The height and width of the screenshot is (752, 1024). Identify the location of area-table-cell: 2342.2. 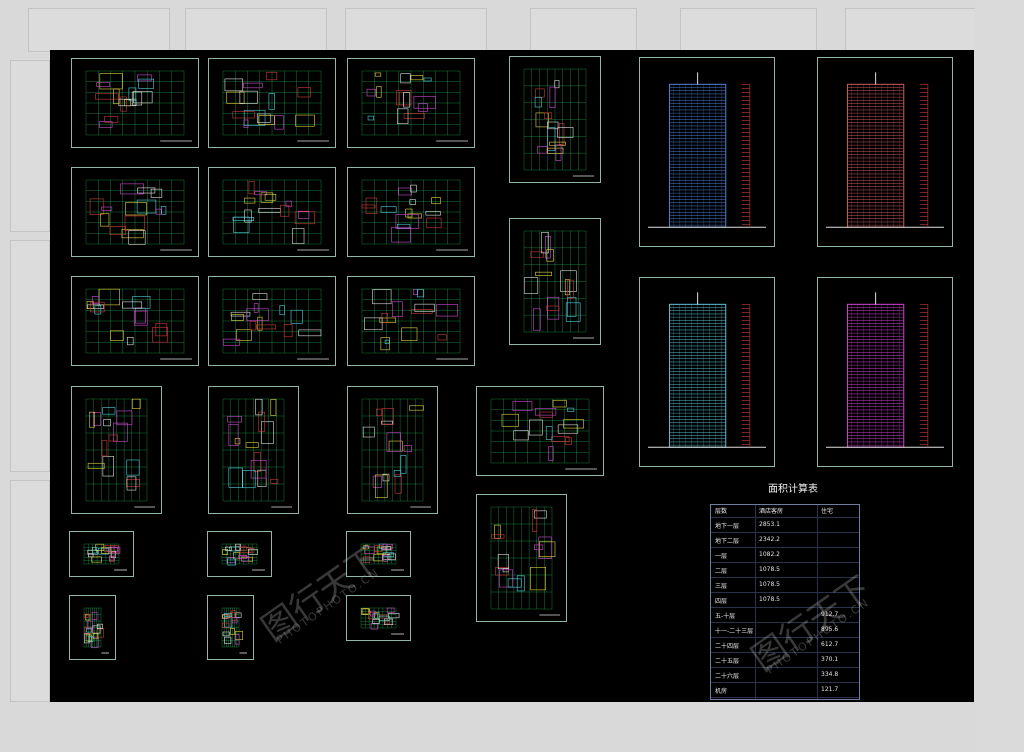
(769, 539).